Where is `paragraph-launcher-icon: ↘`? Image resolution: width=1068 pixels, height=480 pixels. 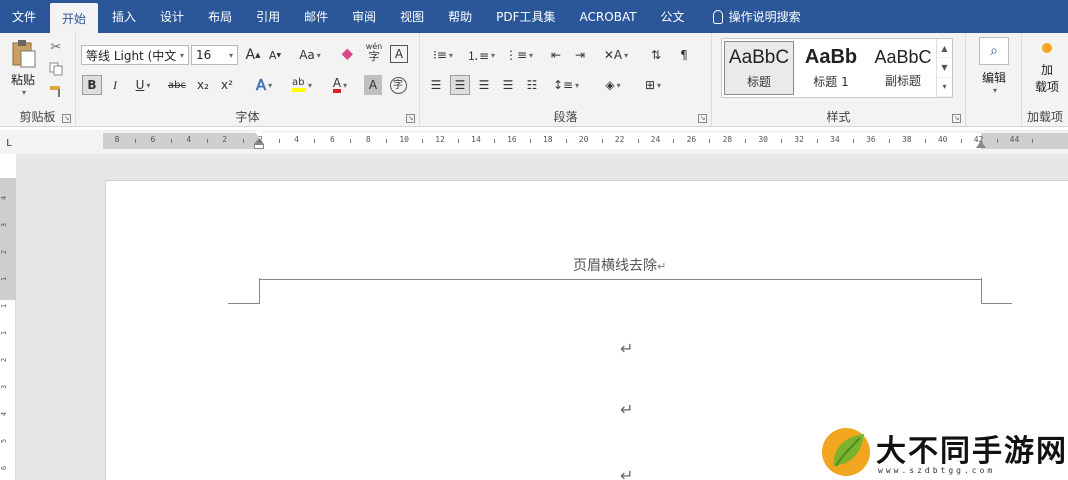
paragraph-launcher-icon: ↘ is located at coordinates (702, 118).